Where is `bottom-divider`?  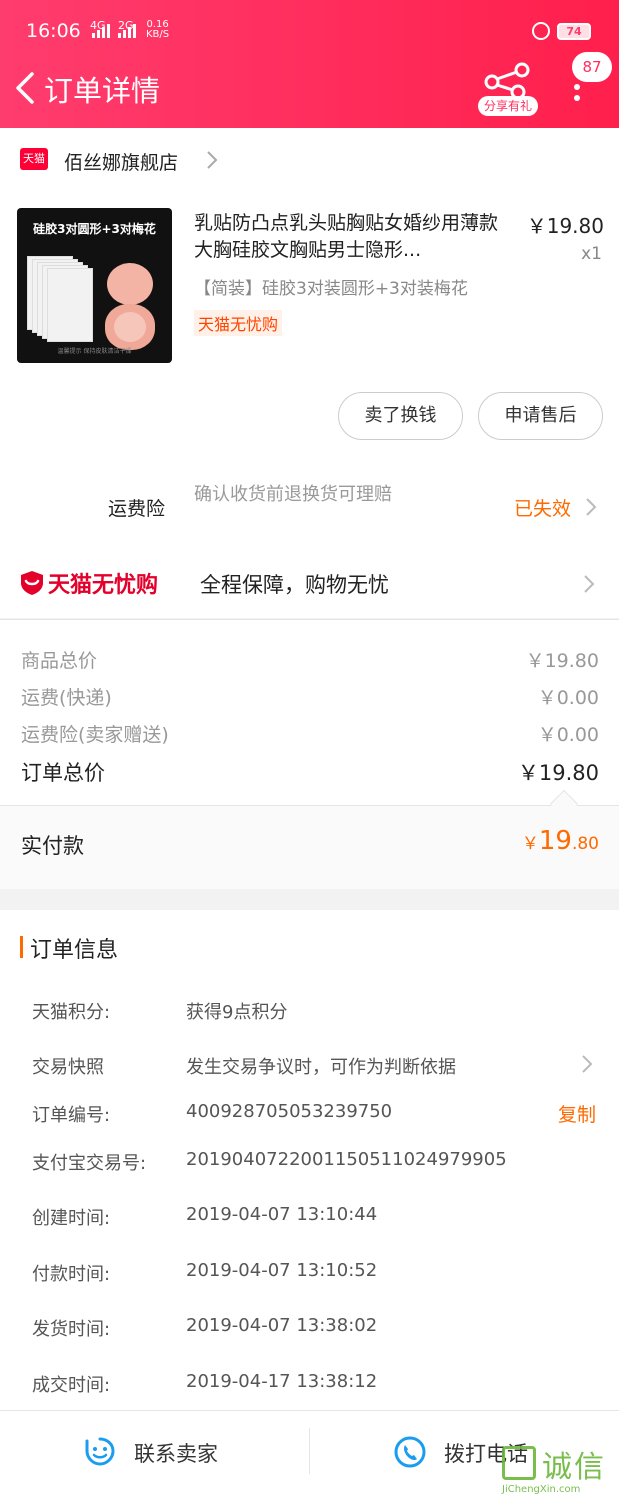 bottom-divider is located at coordinates (309, 1451).